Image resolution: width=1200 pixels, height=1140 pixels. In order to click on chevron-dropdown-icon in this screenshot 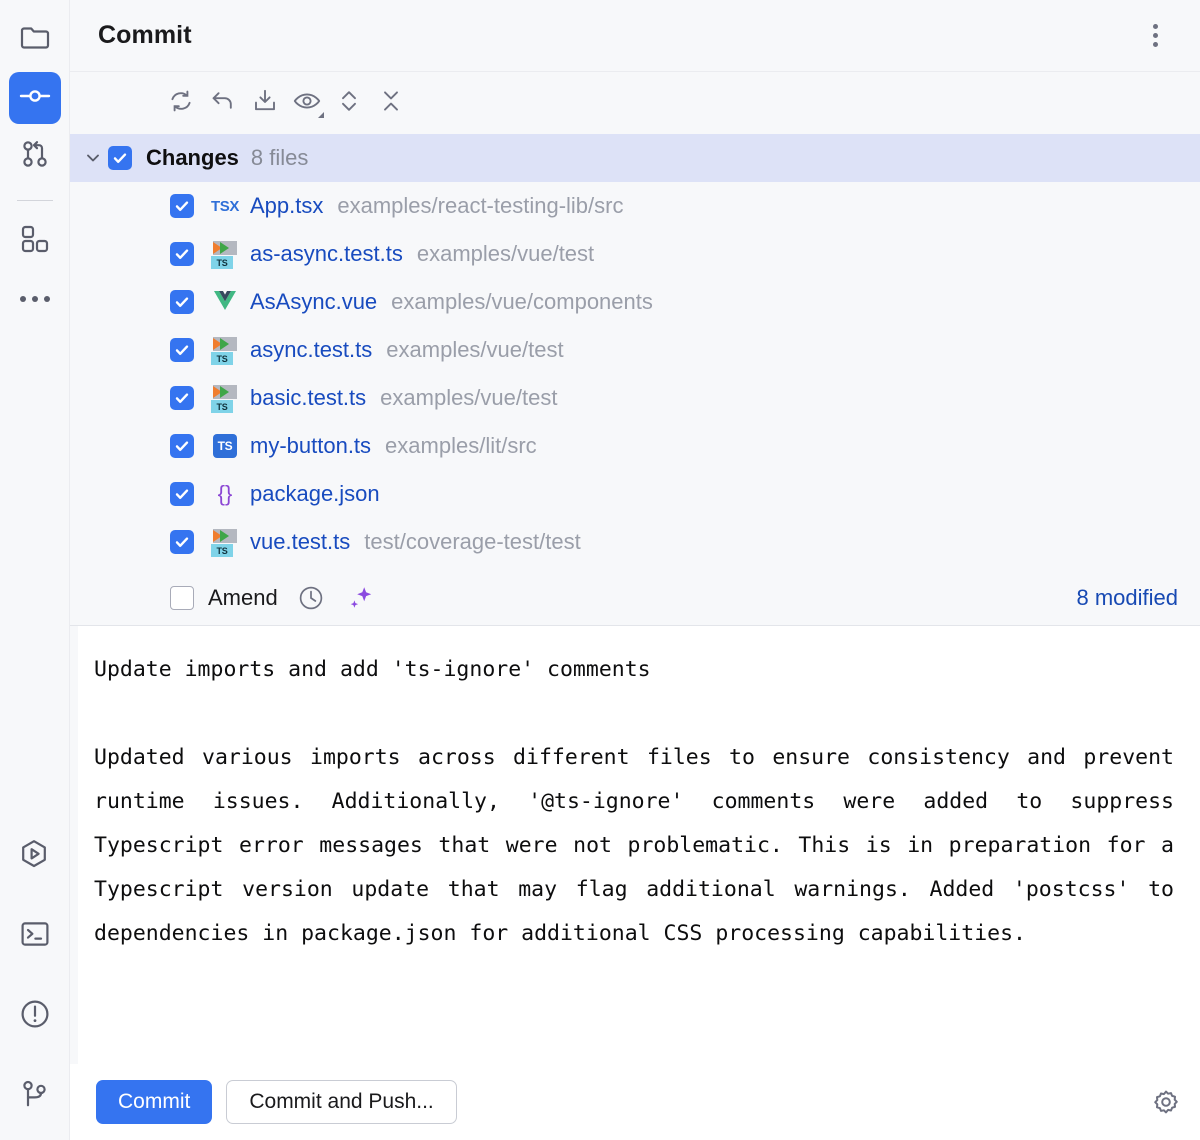, I will do `click(321, 115)`.